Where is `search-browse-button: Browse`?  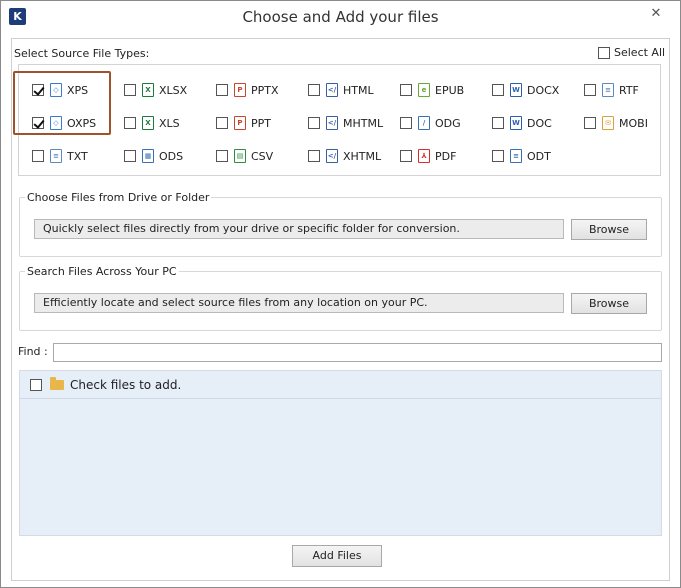 search-browse-button: Browse is located at coordinates (609, 303).